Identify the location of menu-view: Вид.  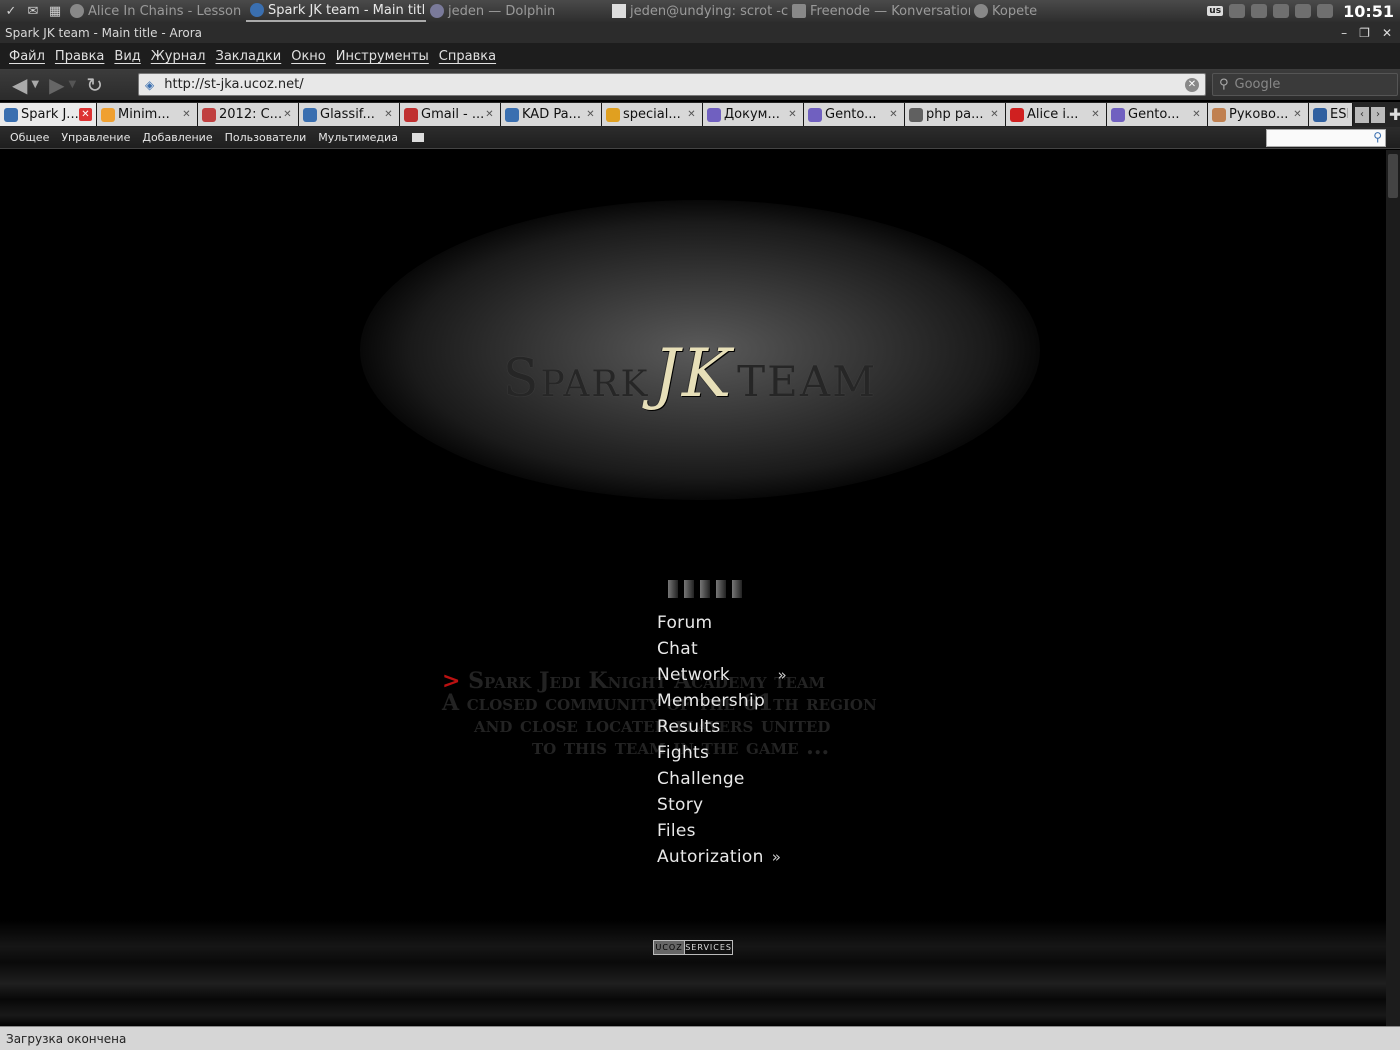
(127, 56).